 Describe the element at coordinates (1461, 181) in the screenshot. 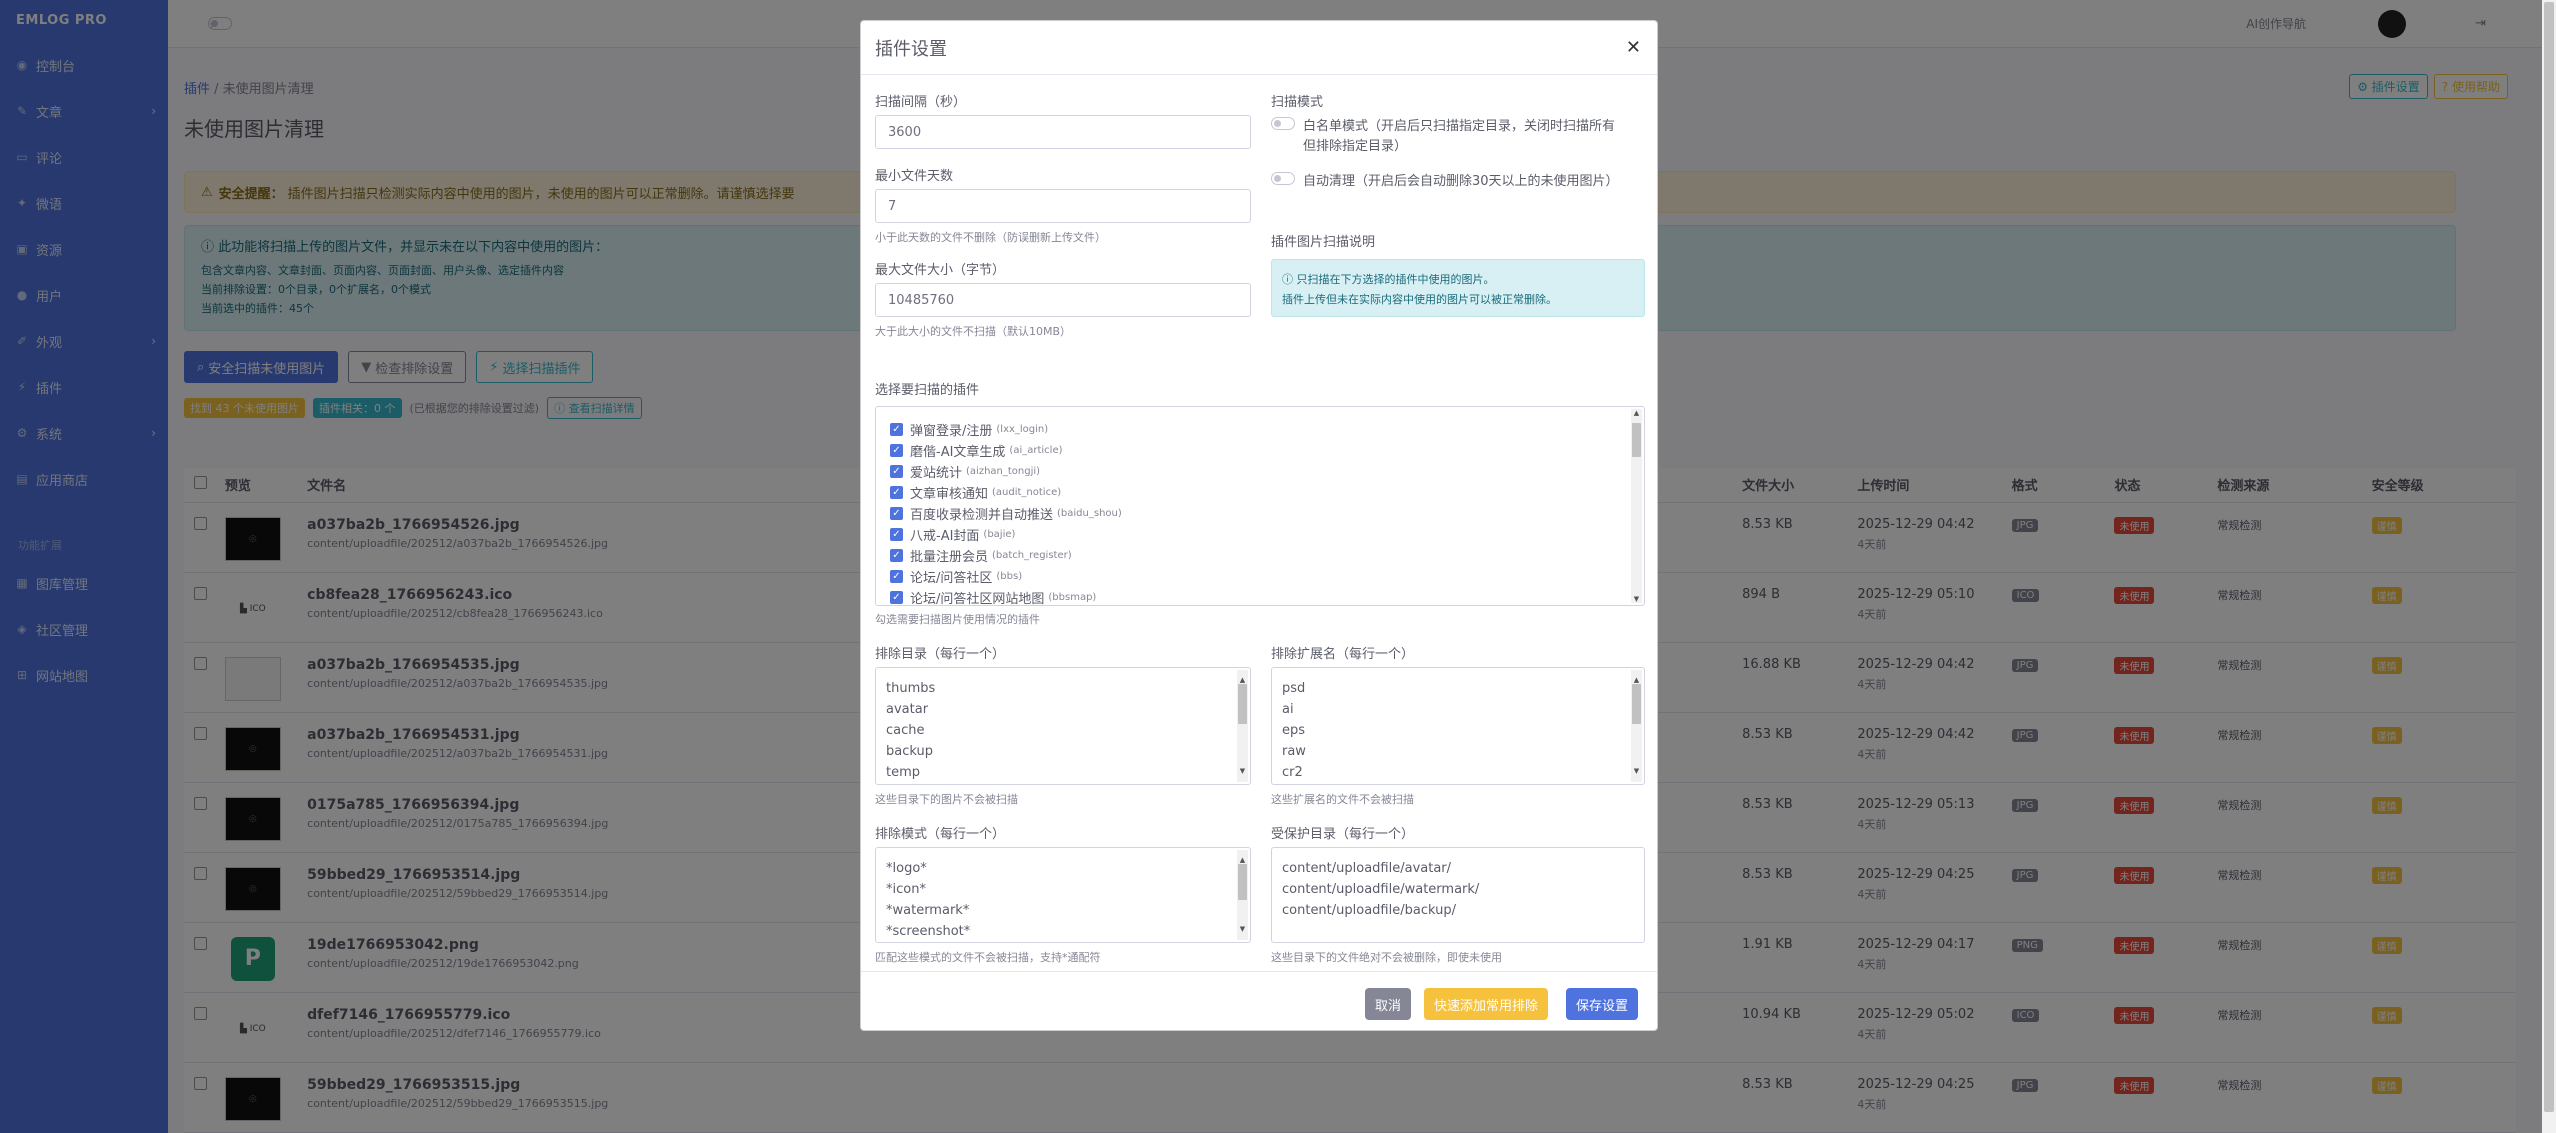

I see `auto-clean-label: 自动清理（开启后会自动删除30天以上的未使用图片）` at that location.